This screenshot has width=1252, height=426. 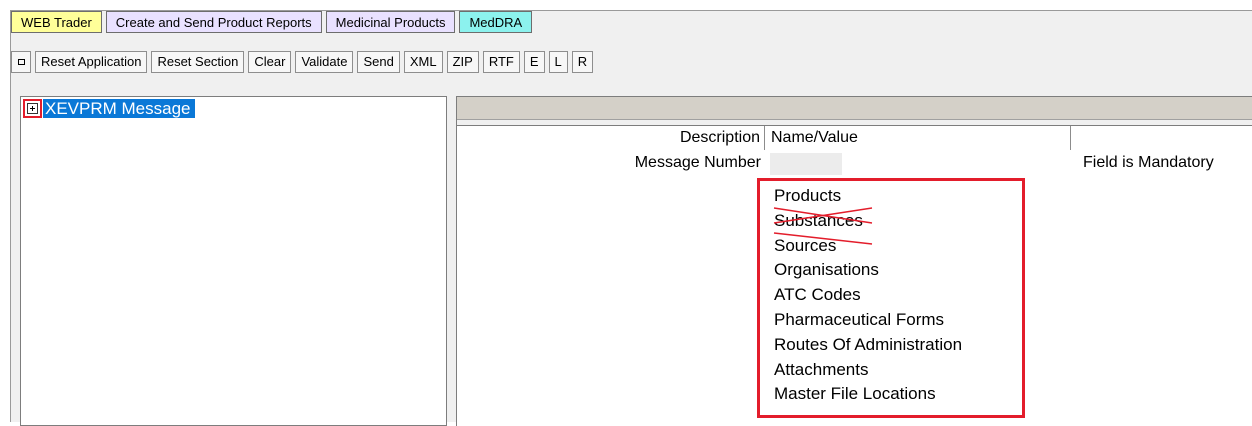 What do you see at coordinates (868, 320) in the screenshot?
I see `dropdown-item-pharmaceutical-forms: Pharmaceutical Forms` at bounding box center [868, 320].